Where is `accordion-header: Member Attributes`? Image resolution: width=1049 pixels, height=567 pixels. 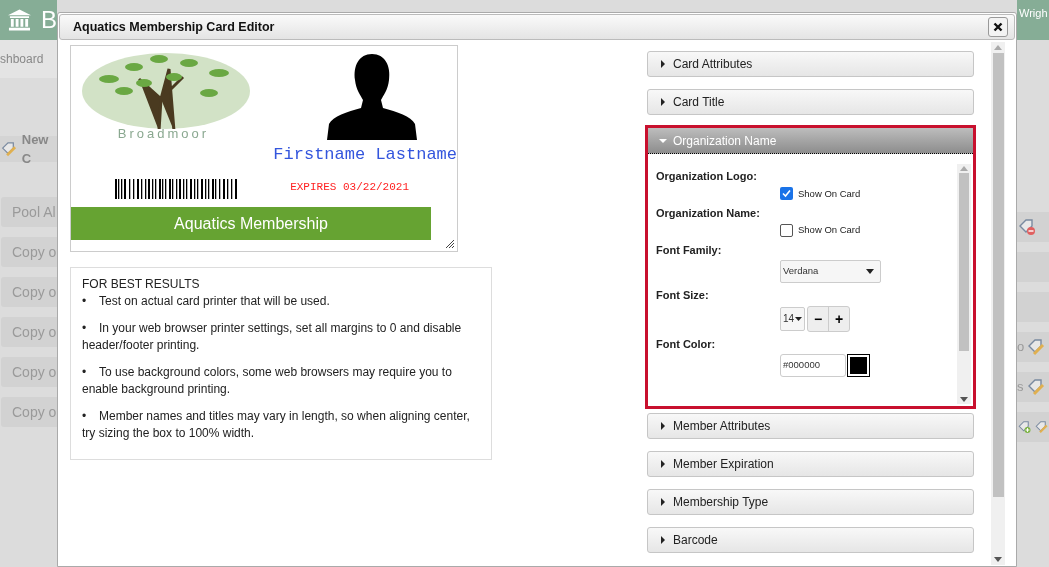
accordion-header: Member Attributes is located at coordinates (810, 426).